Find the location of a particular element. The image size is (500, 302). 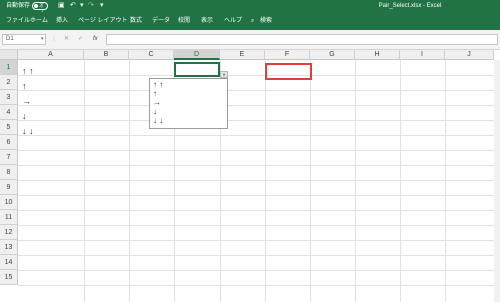

name-box-dropdown-icon: ▾ is located at coordinates (42, 39).